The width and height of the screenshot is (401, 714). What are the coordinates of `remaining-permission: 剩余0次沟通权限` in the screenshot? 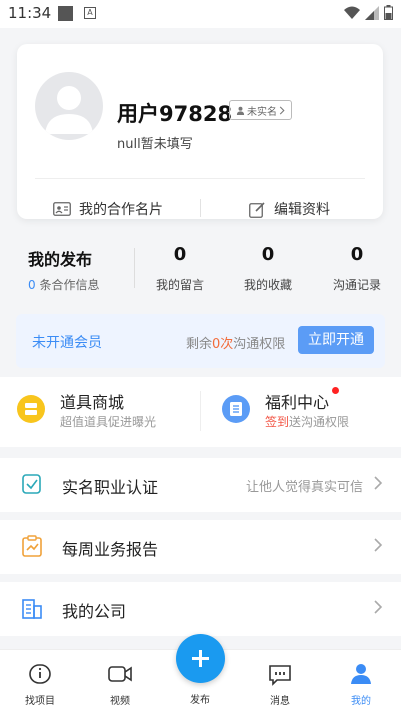 It's located at (235, 342).